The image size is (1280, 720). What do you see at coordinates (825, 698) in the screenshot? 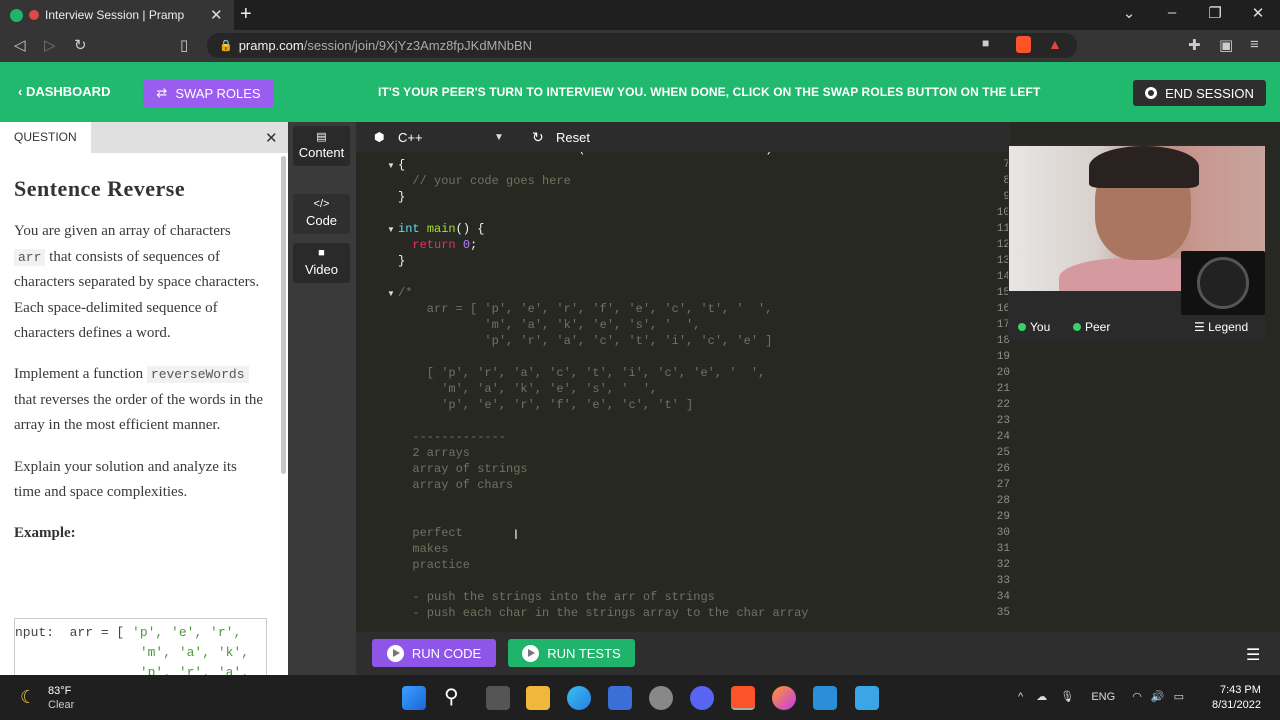
I see `mail-icon` at bounding box center [825, 698].